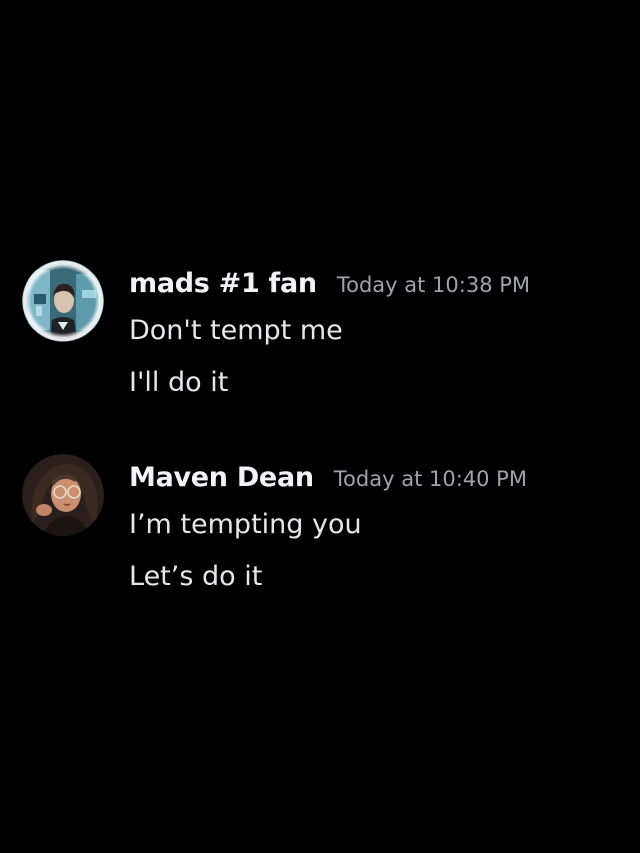 This screenshot has height=853, width=640. Describe the element at coordinates (221, 477) in the screenshot. I see `username: Maven Dean` at that location.